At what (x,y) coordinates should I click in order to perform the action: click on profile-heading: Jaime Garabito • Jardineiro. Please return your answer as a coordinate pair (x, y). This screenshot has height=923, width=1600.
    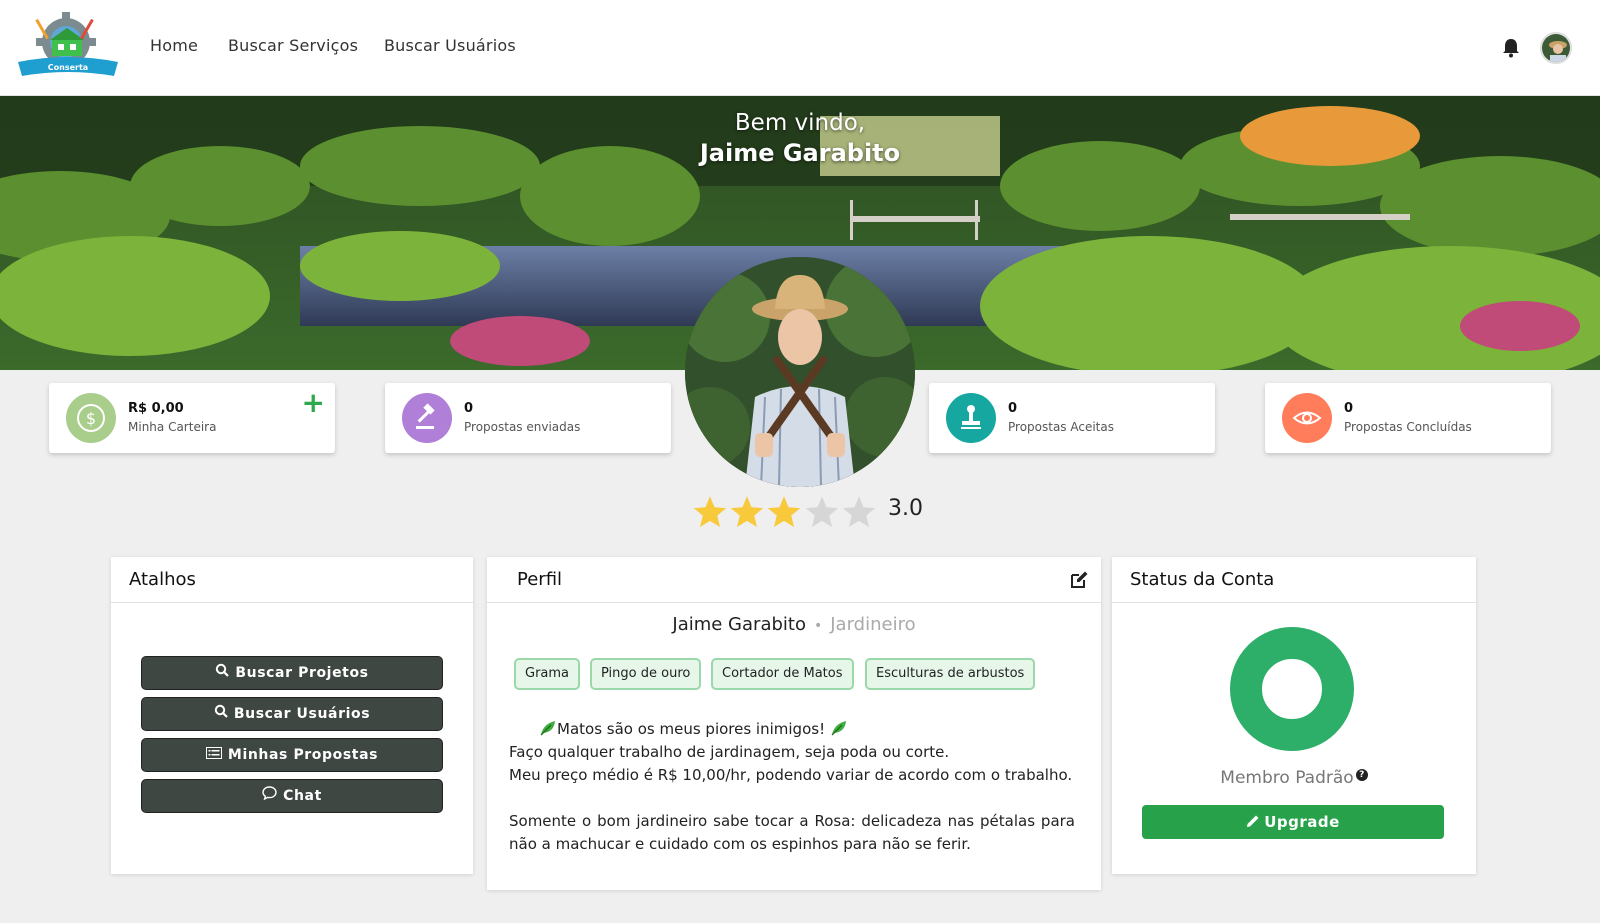
    Looking at the image, I should click on (794, 624).